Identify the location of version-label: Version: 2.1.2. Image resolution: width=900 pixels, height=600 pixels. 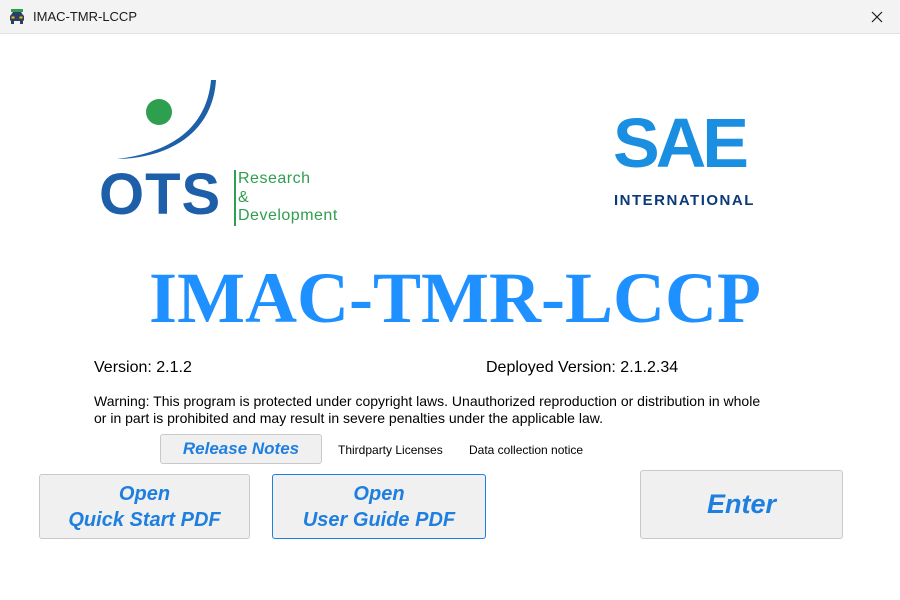
(143, 367).